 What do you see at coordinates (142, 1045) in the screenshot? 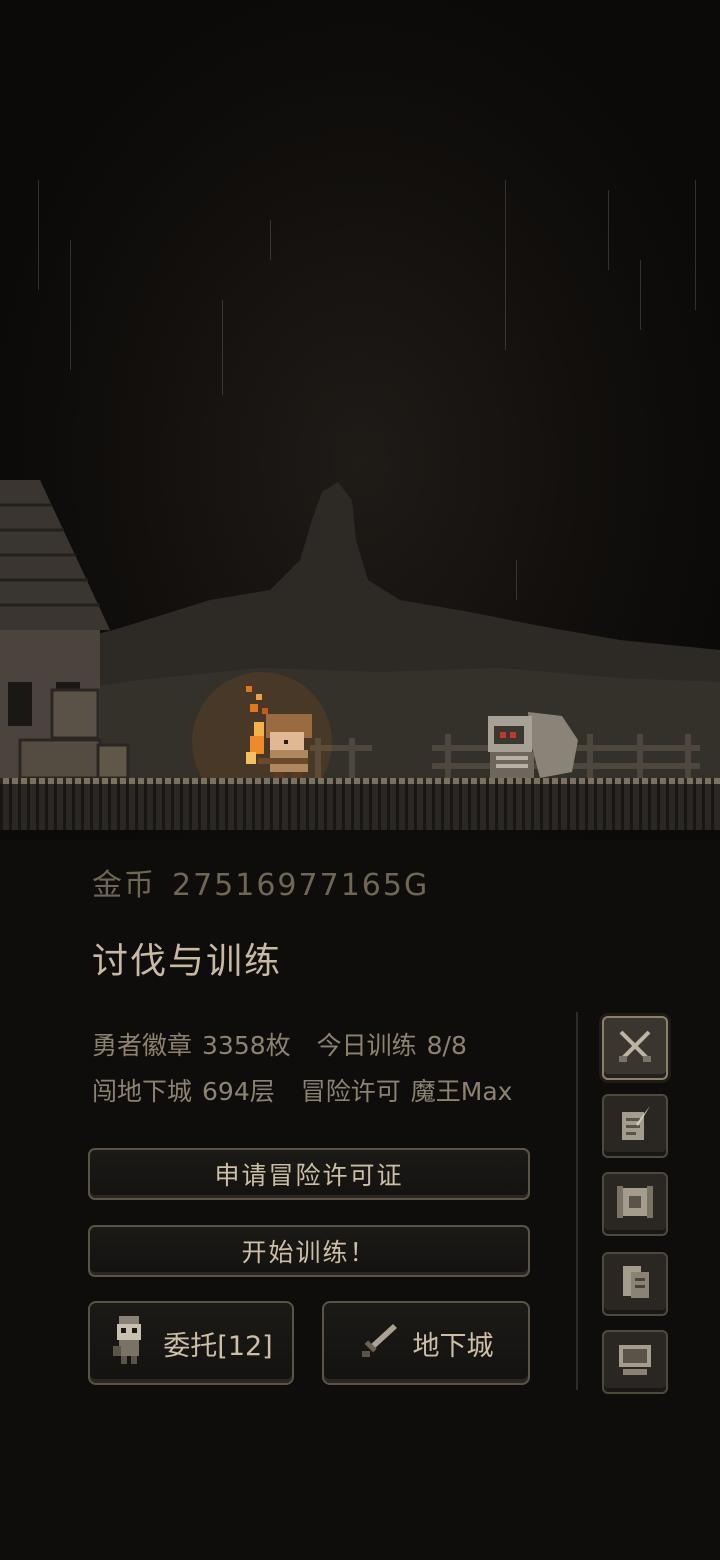
I see `badge-label: 勇者徽章` at bounding box center [142, 1045].